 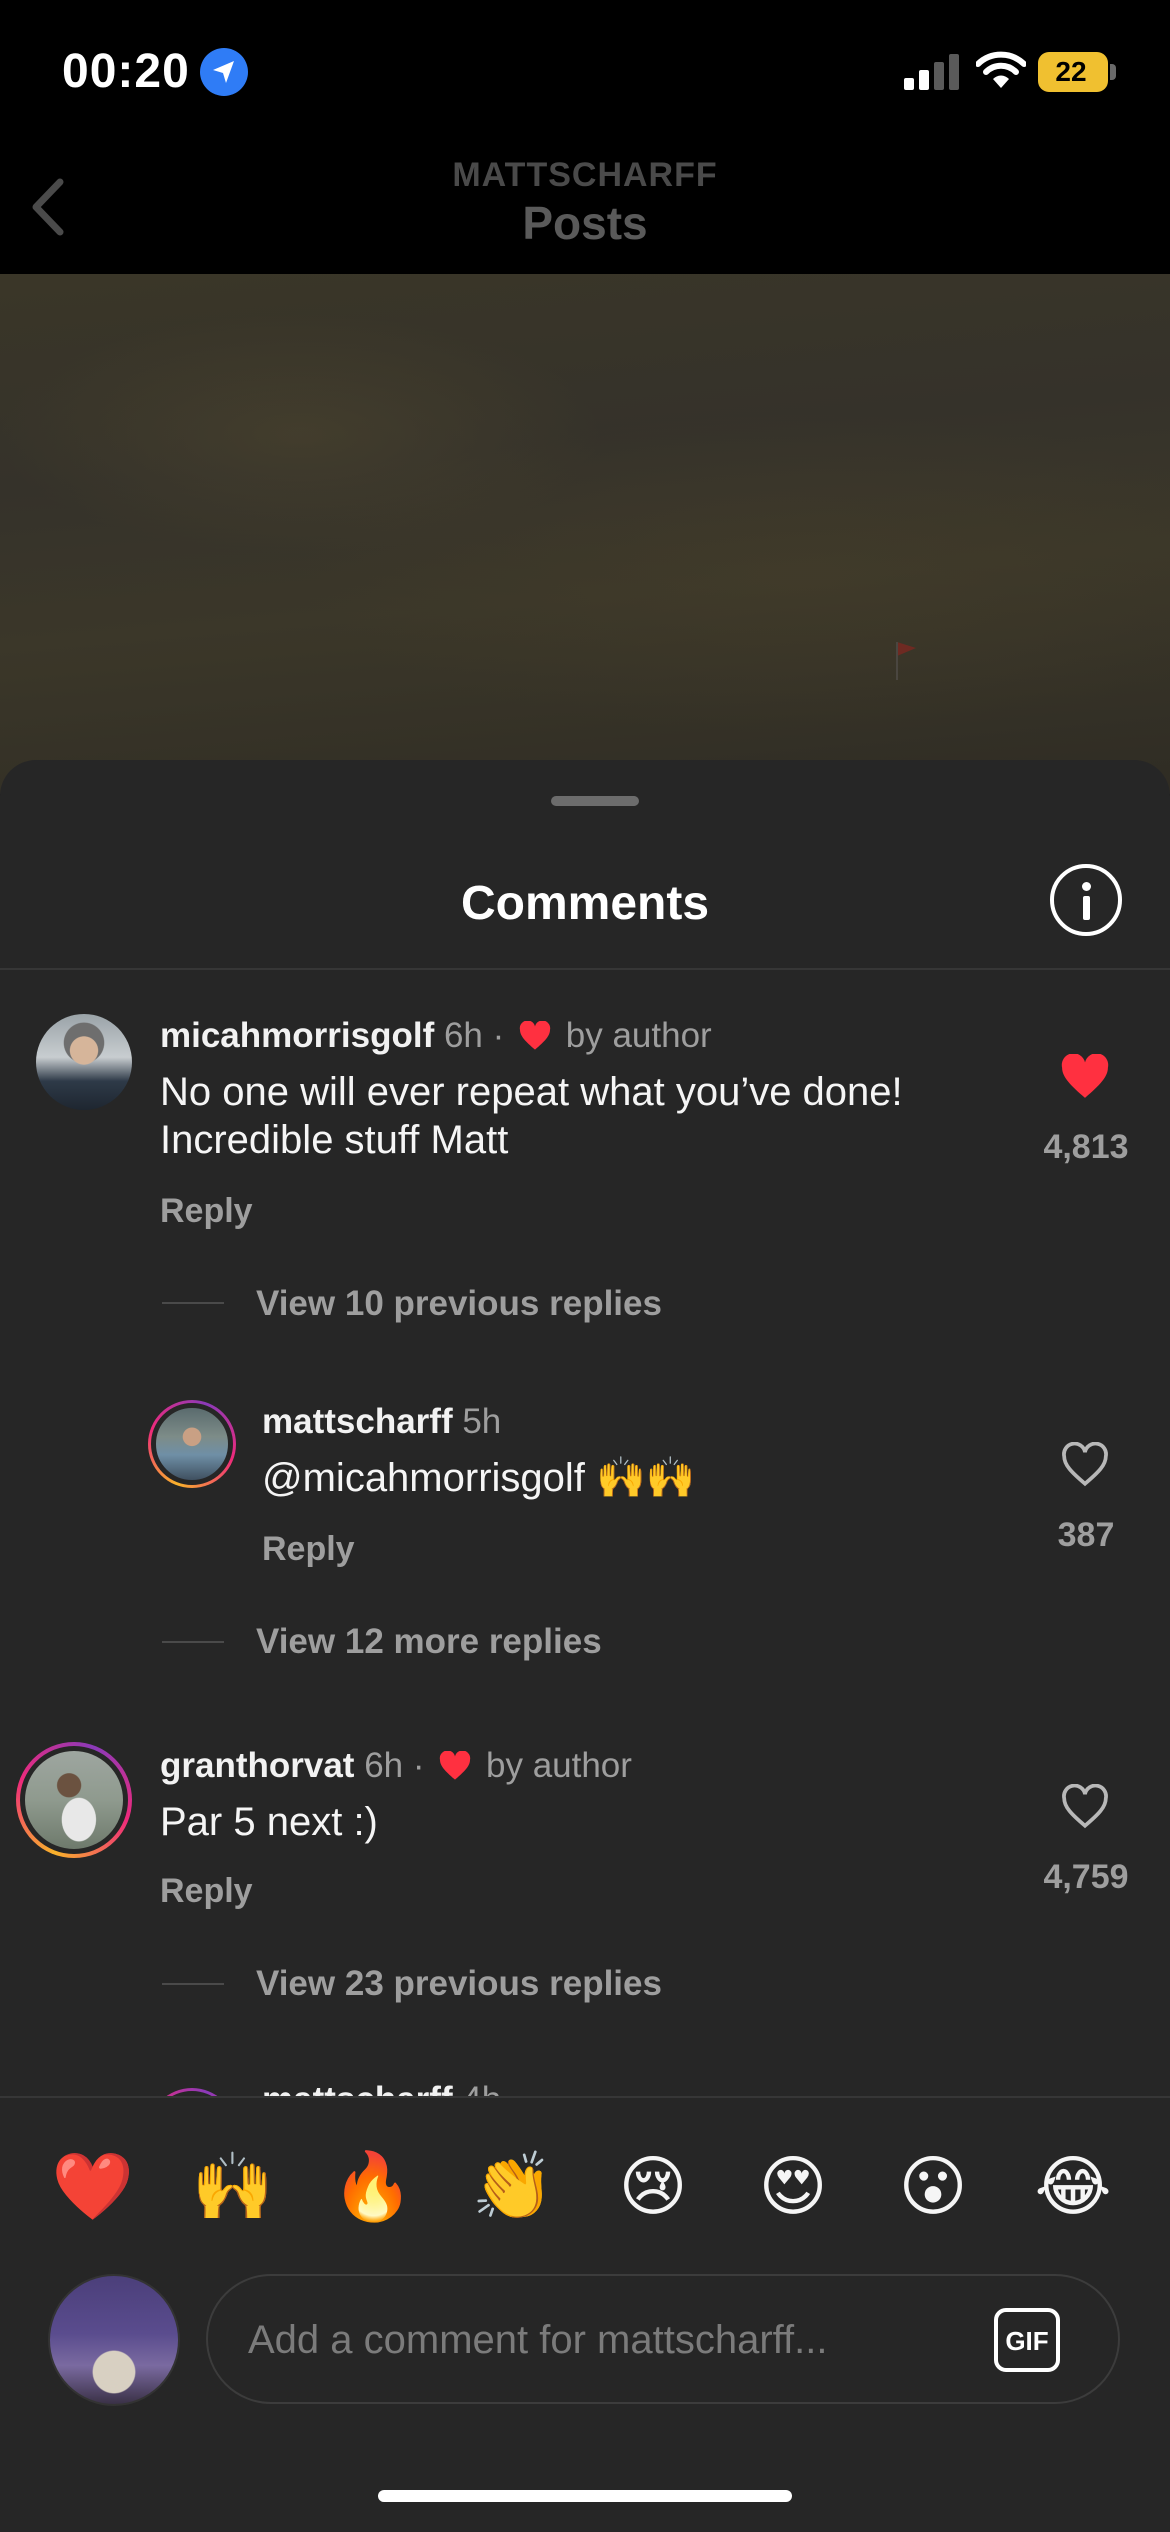 What do you see at coordinates (906, 661) in the screenshot?
I see `golf-flag-icon` at bounding box center [906, 661].